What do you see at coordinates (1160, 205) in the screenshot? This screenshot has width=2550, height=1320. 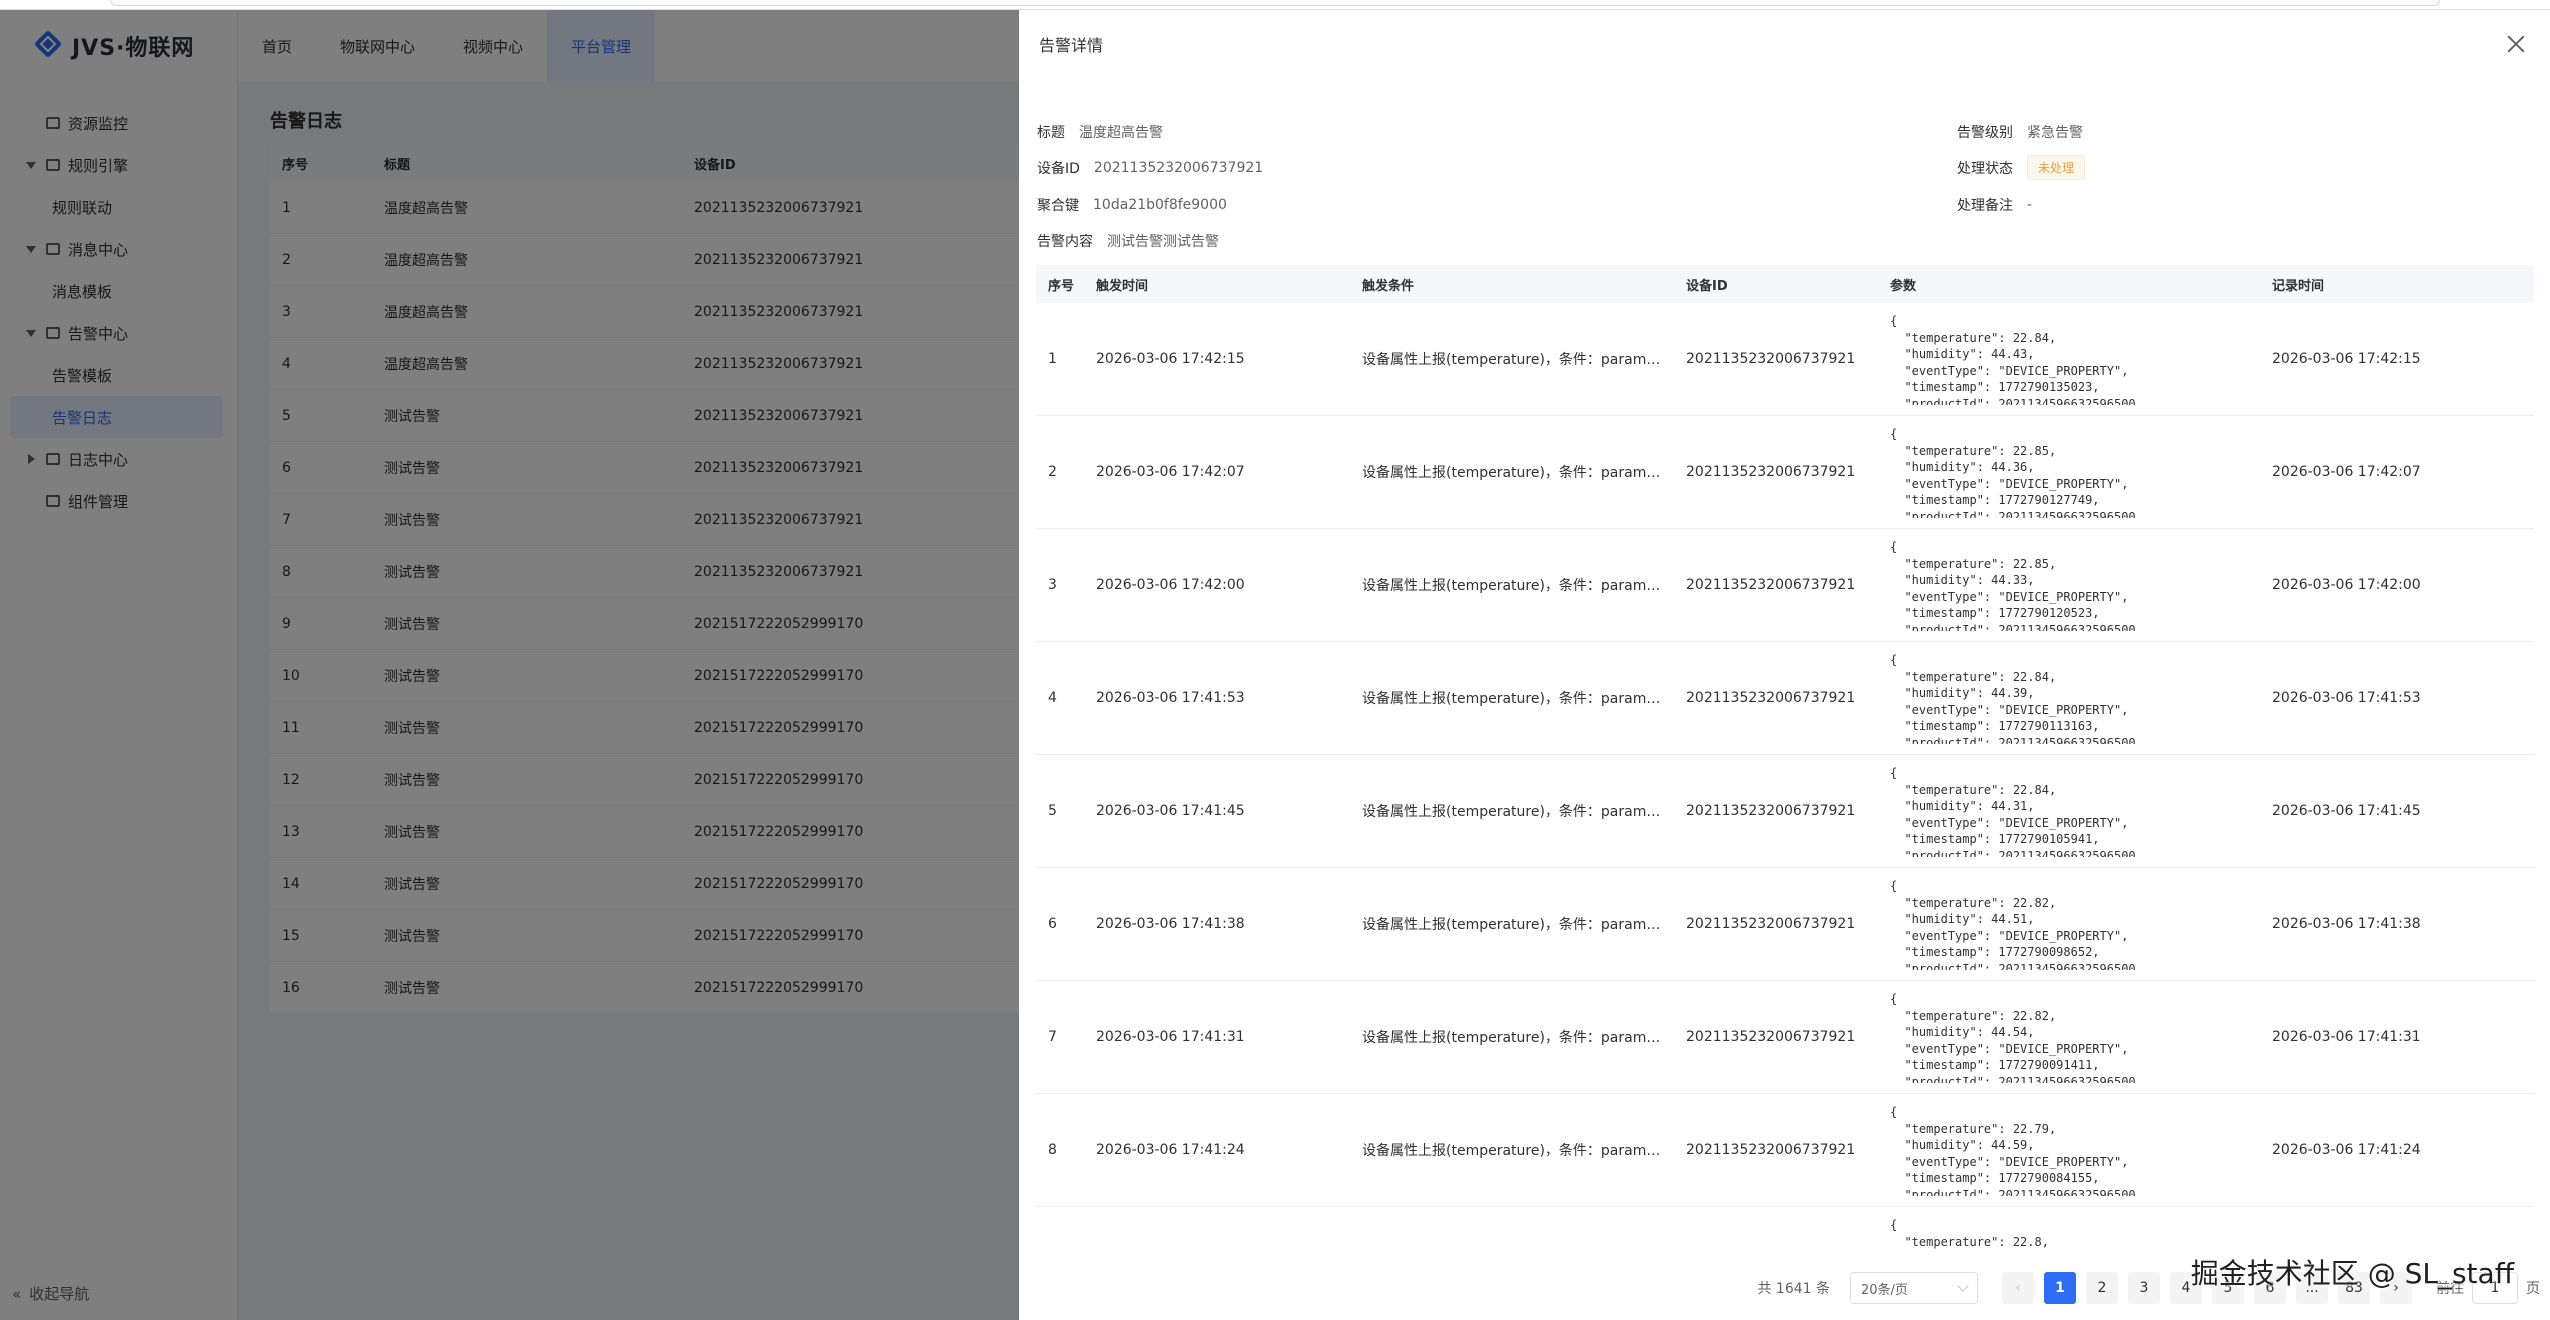 I see `info-value: 10da21b0f8fe9000` at bounding box center [1160, 205].